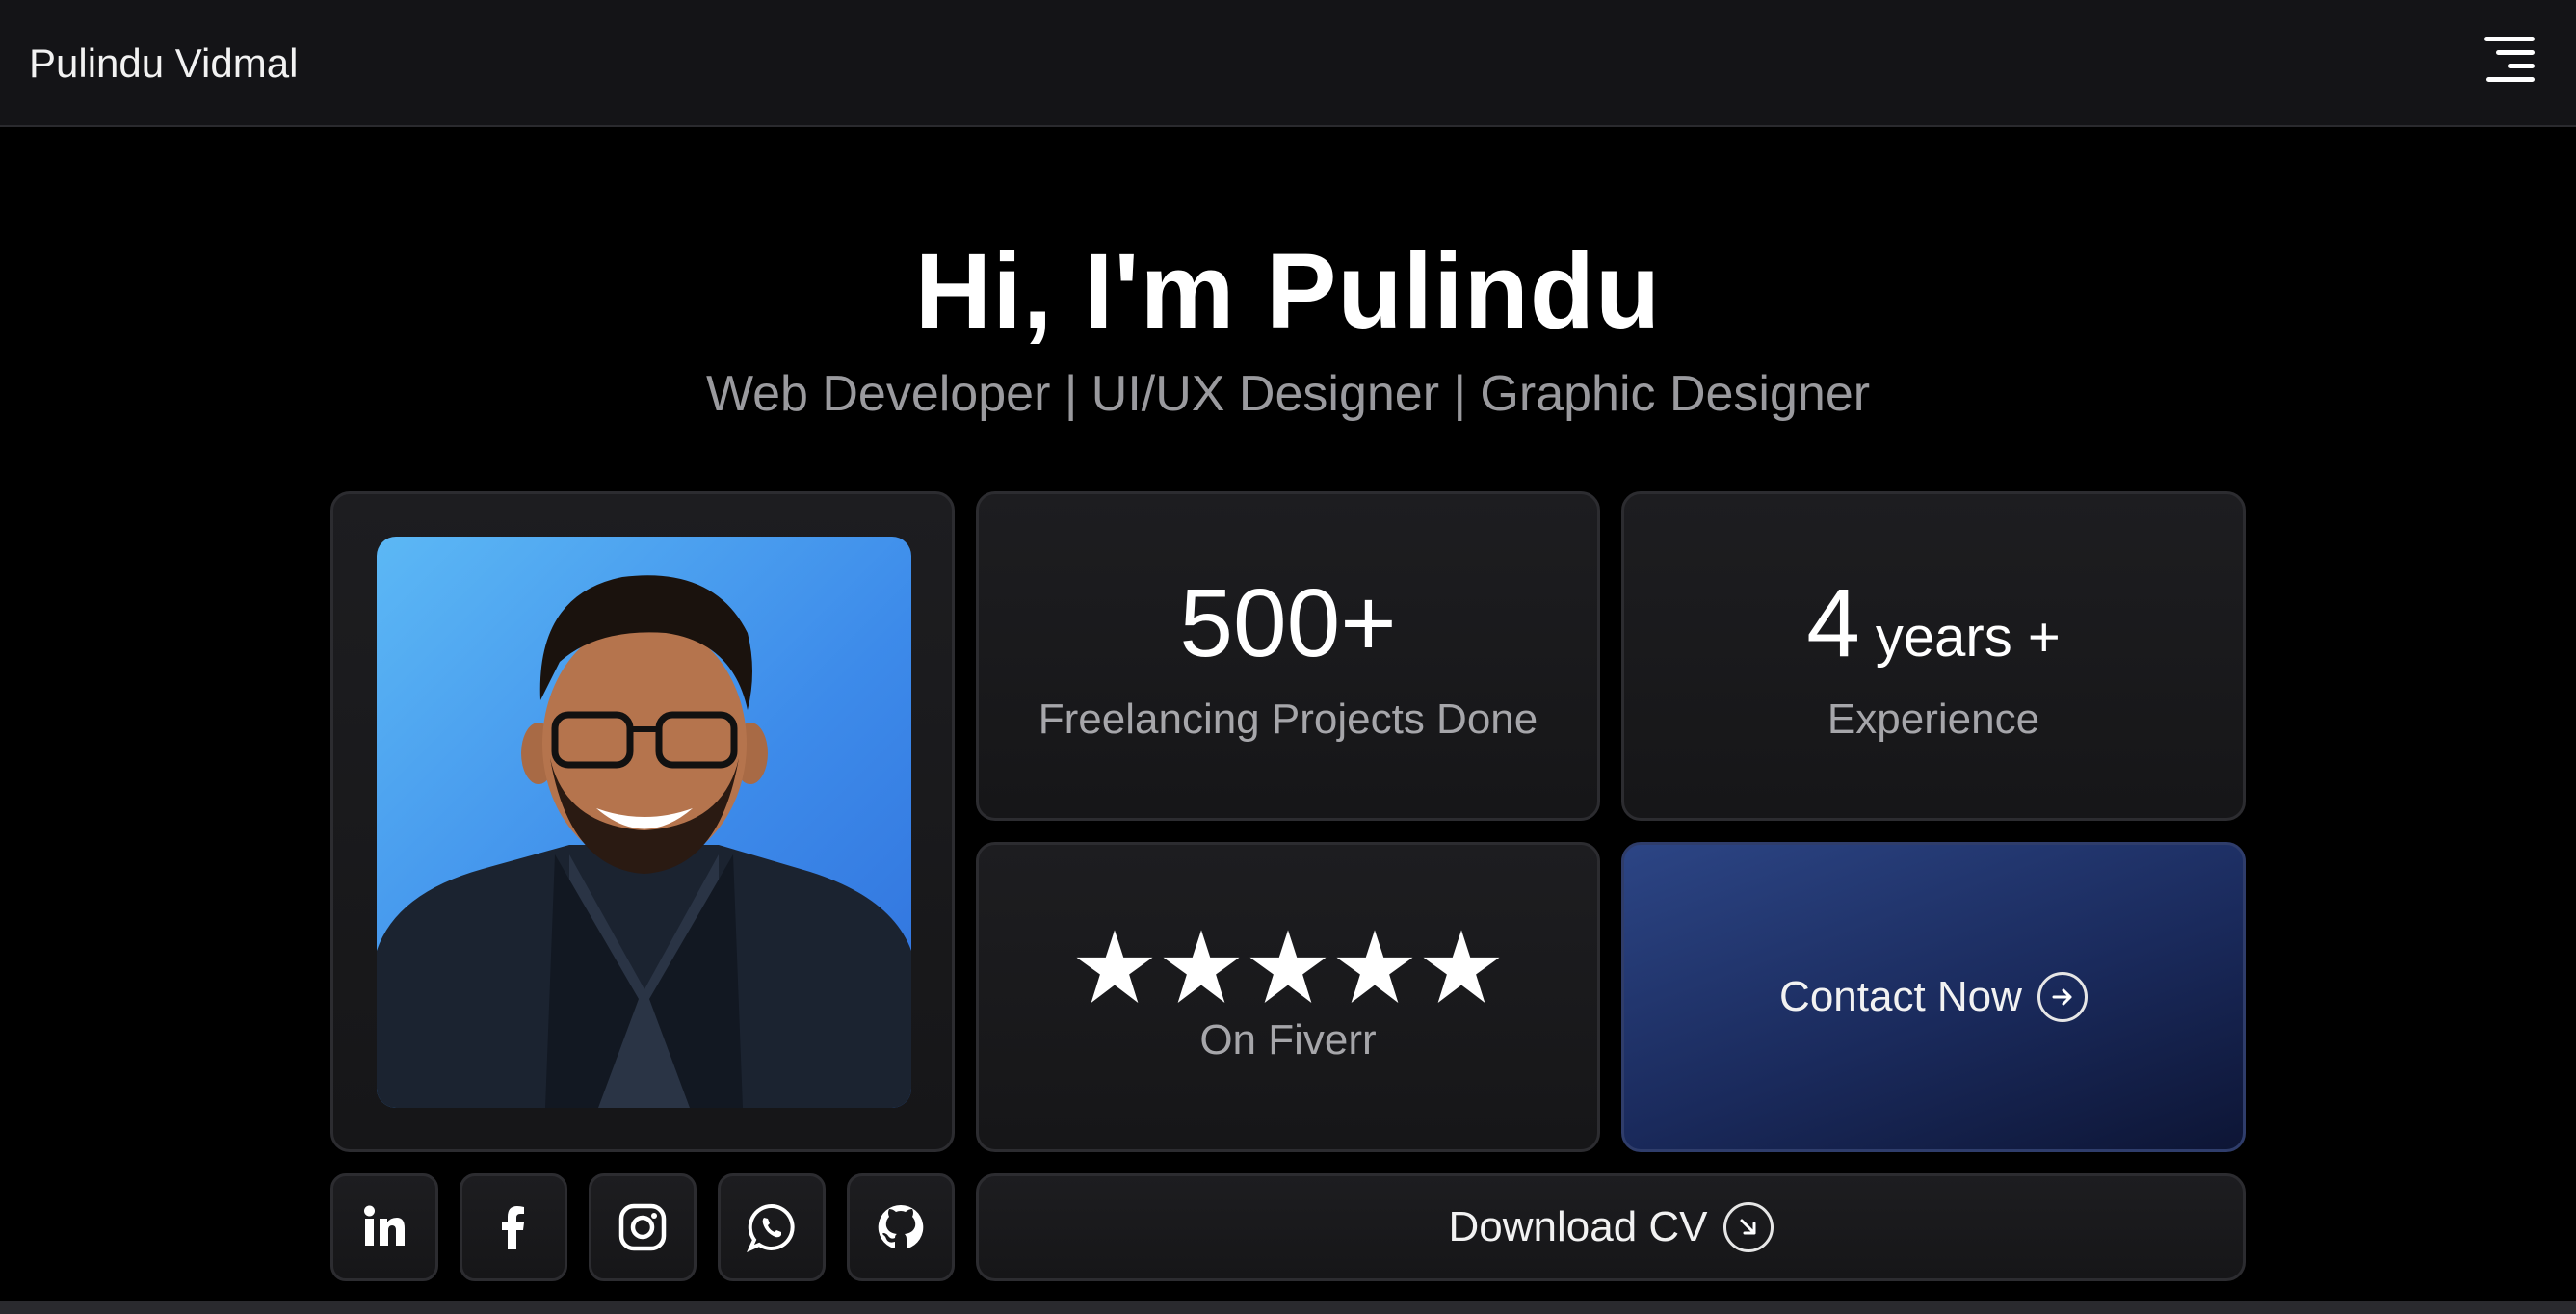 The width and height of the screenshot is (2576, 1314). I want to click on hero-title: Hi, I'm Pulindu, so click(1288, 292).